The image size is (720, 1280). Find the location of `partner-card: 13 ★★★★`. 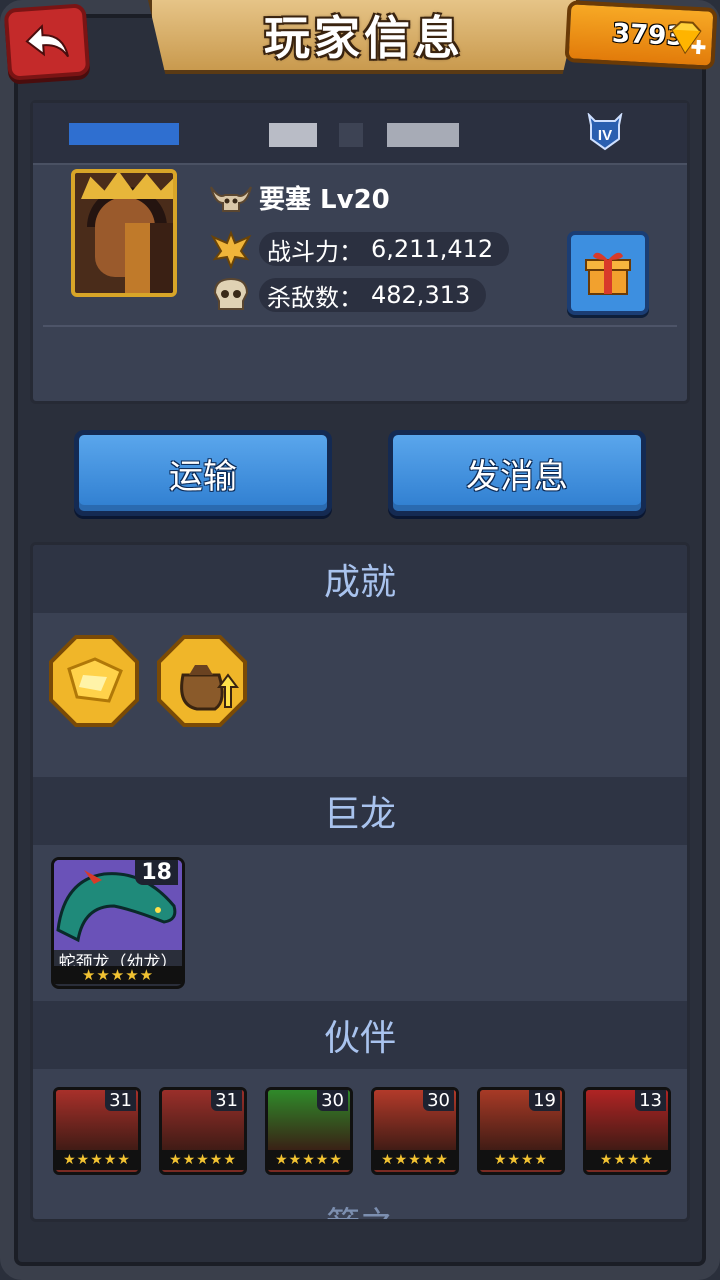

partner-card: 13 ★★★★ is located at coordinates (627, 1131).